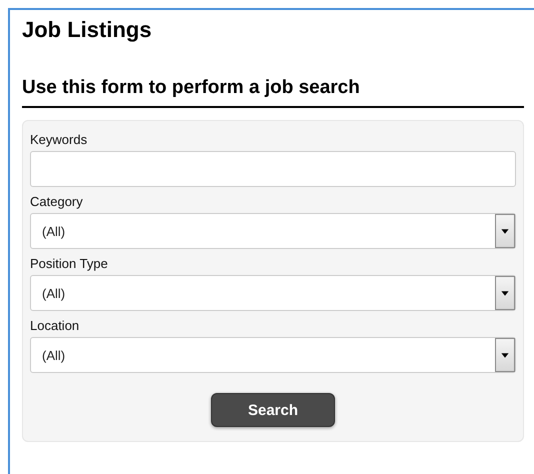 Image resolution: width=534 pixels, height=474 pixels. I want to click on field-label: Keywords, so click(59, 140).